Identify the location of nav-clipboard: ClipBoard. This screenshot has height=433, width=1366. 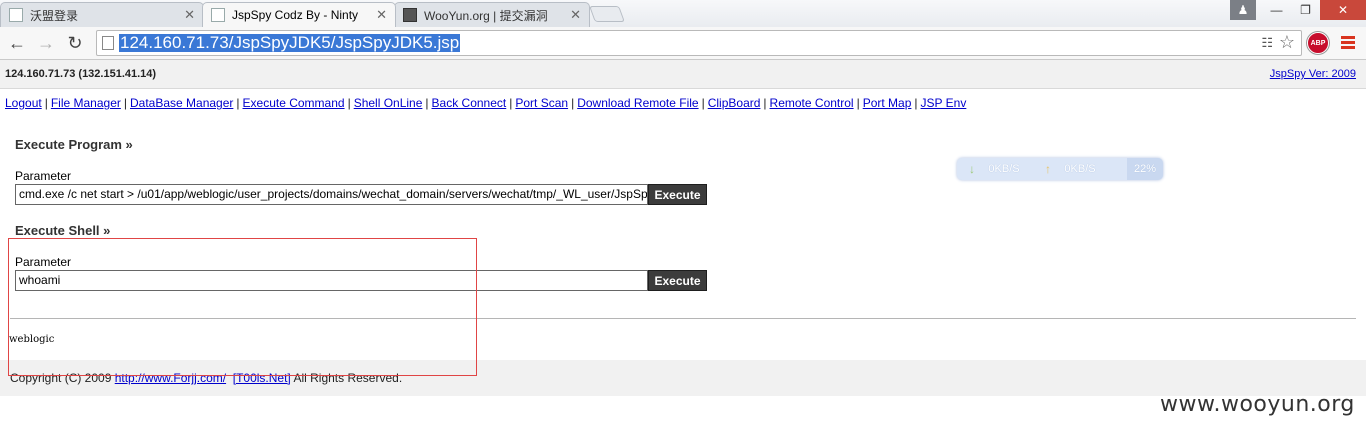
(734, 103).